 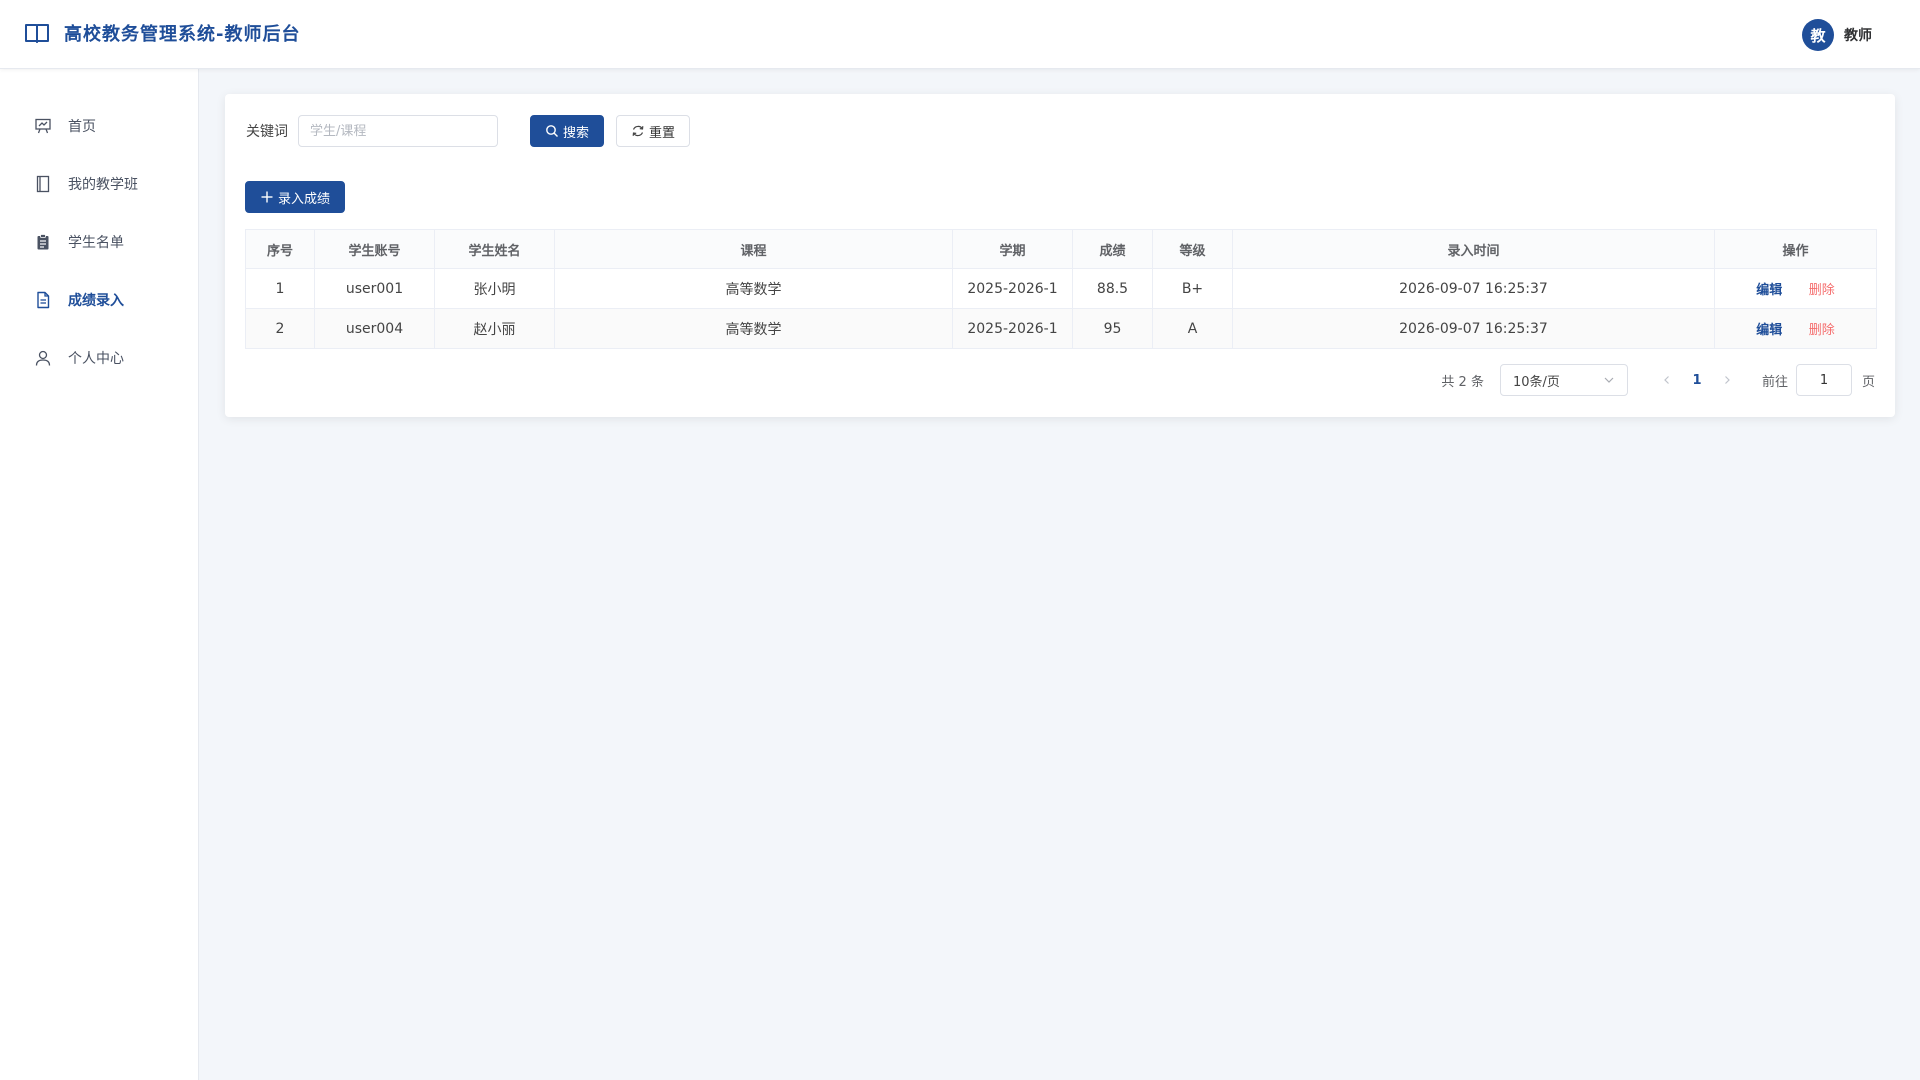 What do you see at coordinates (398, 131) in the screenshot?
I see `keyword-input` at bounding box center [398, 131].